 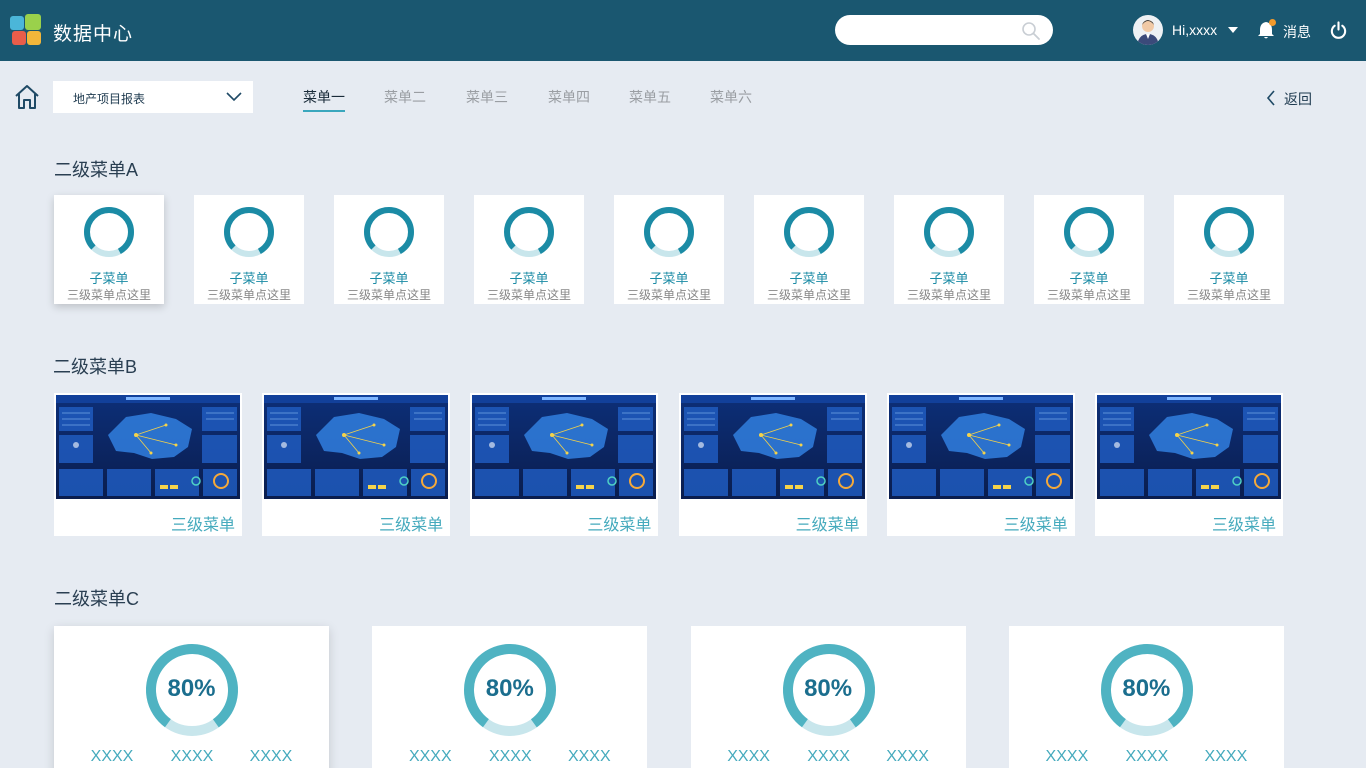 What do you see at coordinates (405, 97) in the screenshot?
I see `tab-menu-2: 菜单二` at bounding box center [405, 97].